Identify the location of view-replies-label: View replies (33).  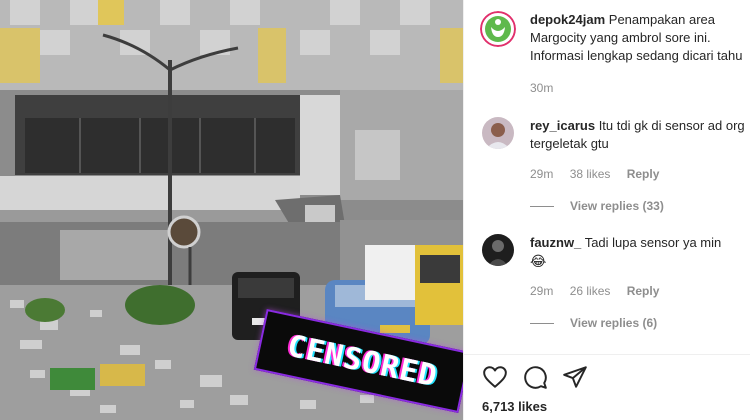
(617, 206).